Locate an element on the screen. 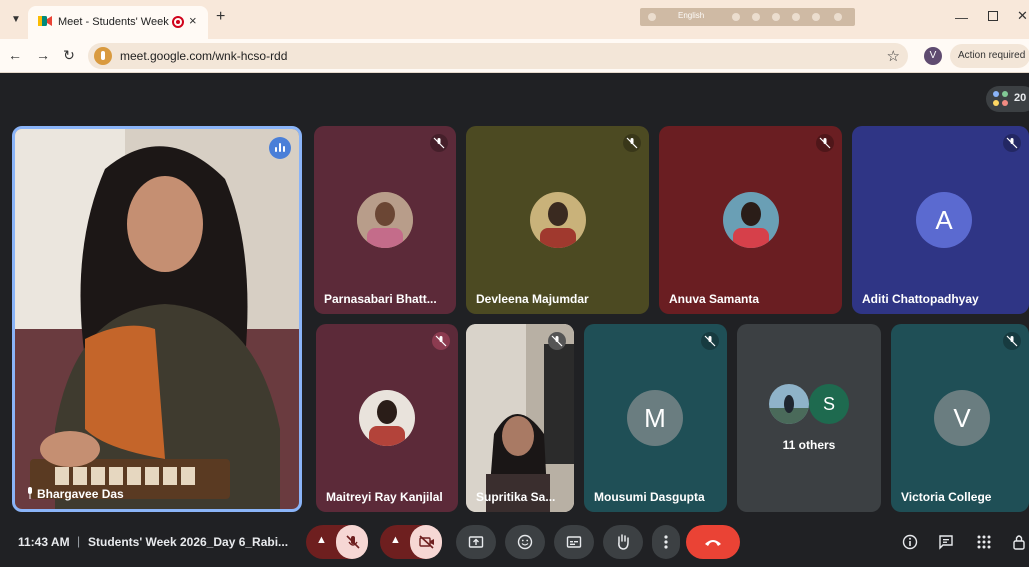 This screenshot has width=1029, height=567. camera-control-group: ▲ is located at coordinates (411, 542).